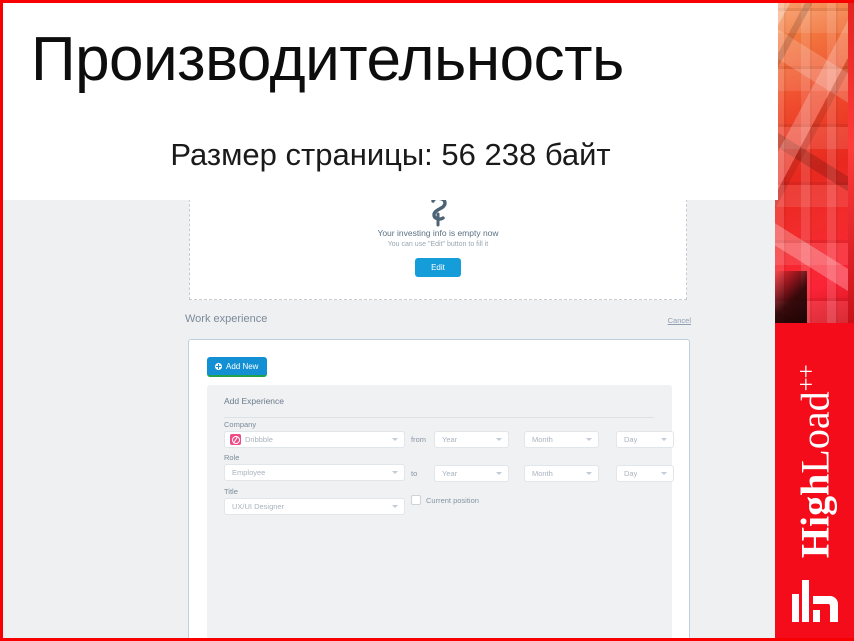 This screenshot has width=854, height=641. What do you see at coordinates (542, 473) in the screenshot?
I see `to-month-value: Month` at bounding box center [542, 473].